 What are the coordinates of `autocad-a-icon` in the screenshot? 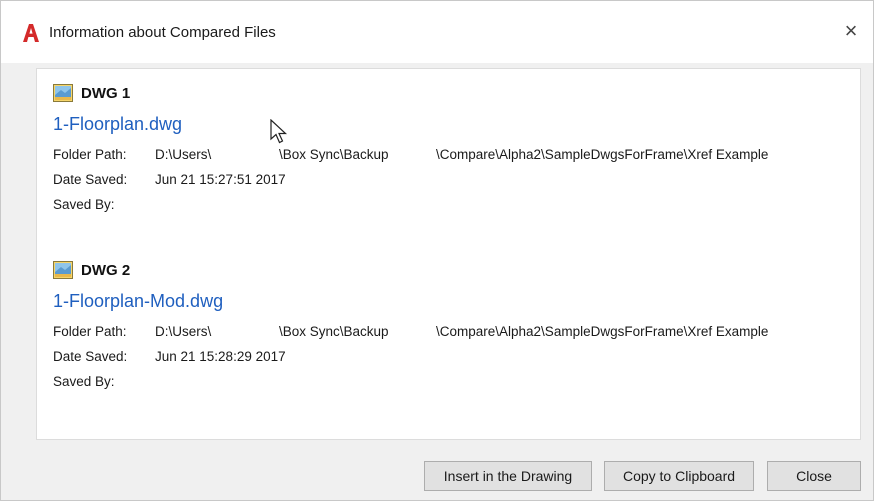 It's located at (31, 33).